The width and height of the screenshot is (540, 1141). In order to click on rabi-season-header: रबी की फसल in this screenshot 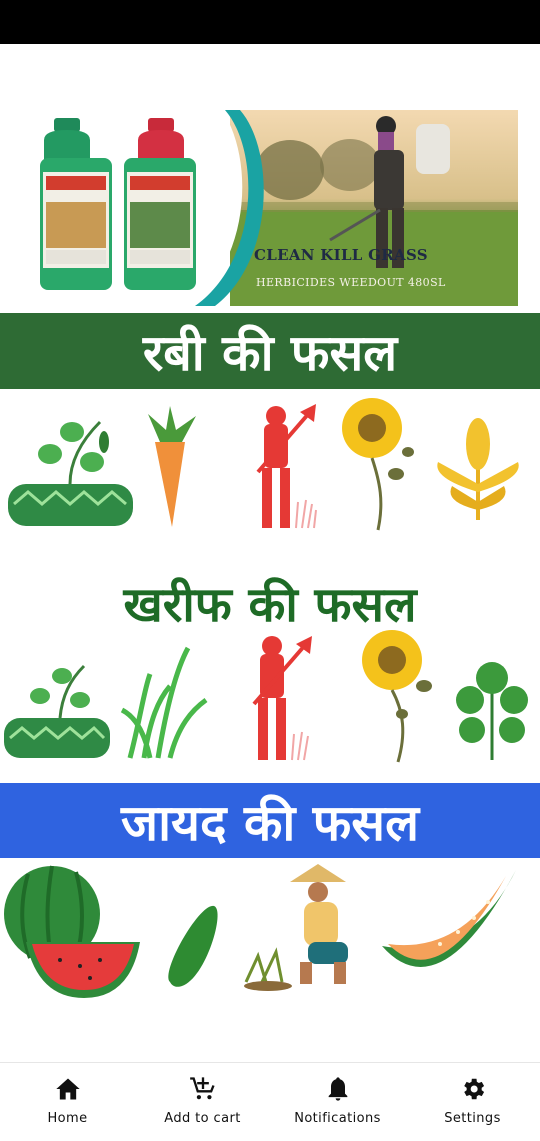, I will do `click(270, 351)`.